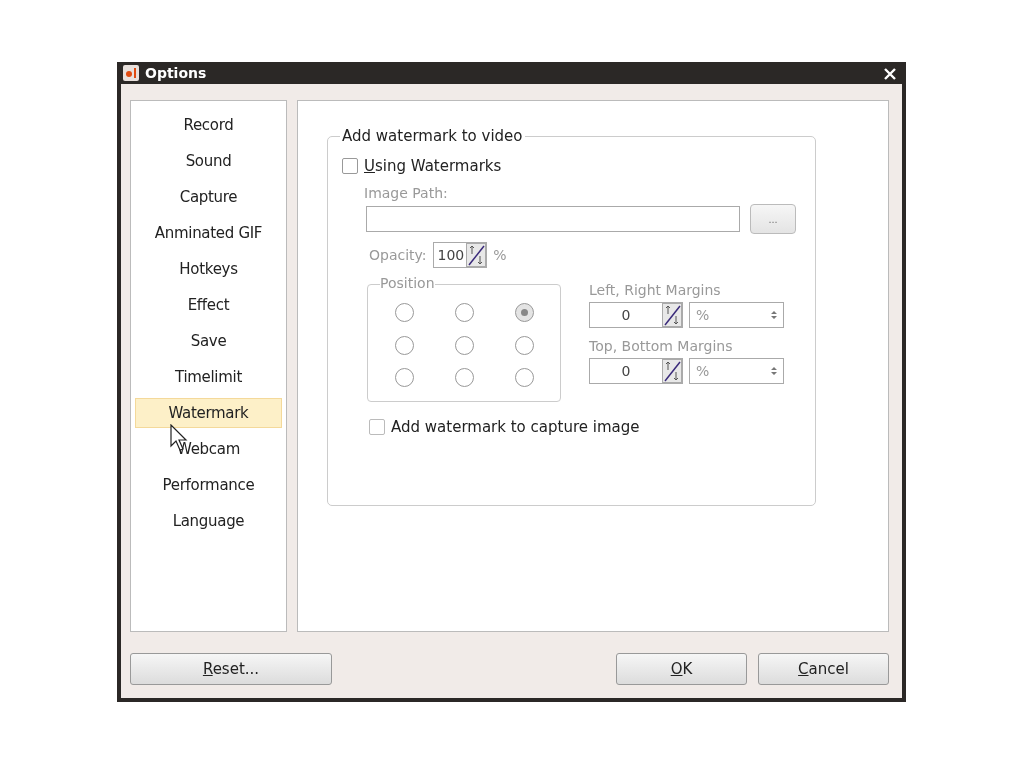  Describe the element at coordinates (661, 346) in the screenshot. I see `margins-label: Top, Bottom Margins` at that location.